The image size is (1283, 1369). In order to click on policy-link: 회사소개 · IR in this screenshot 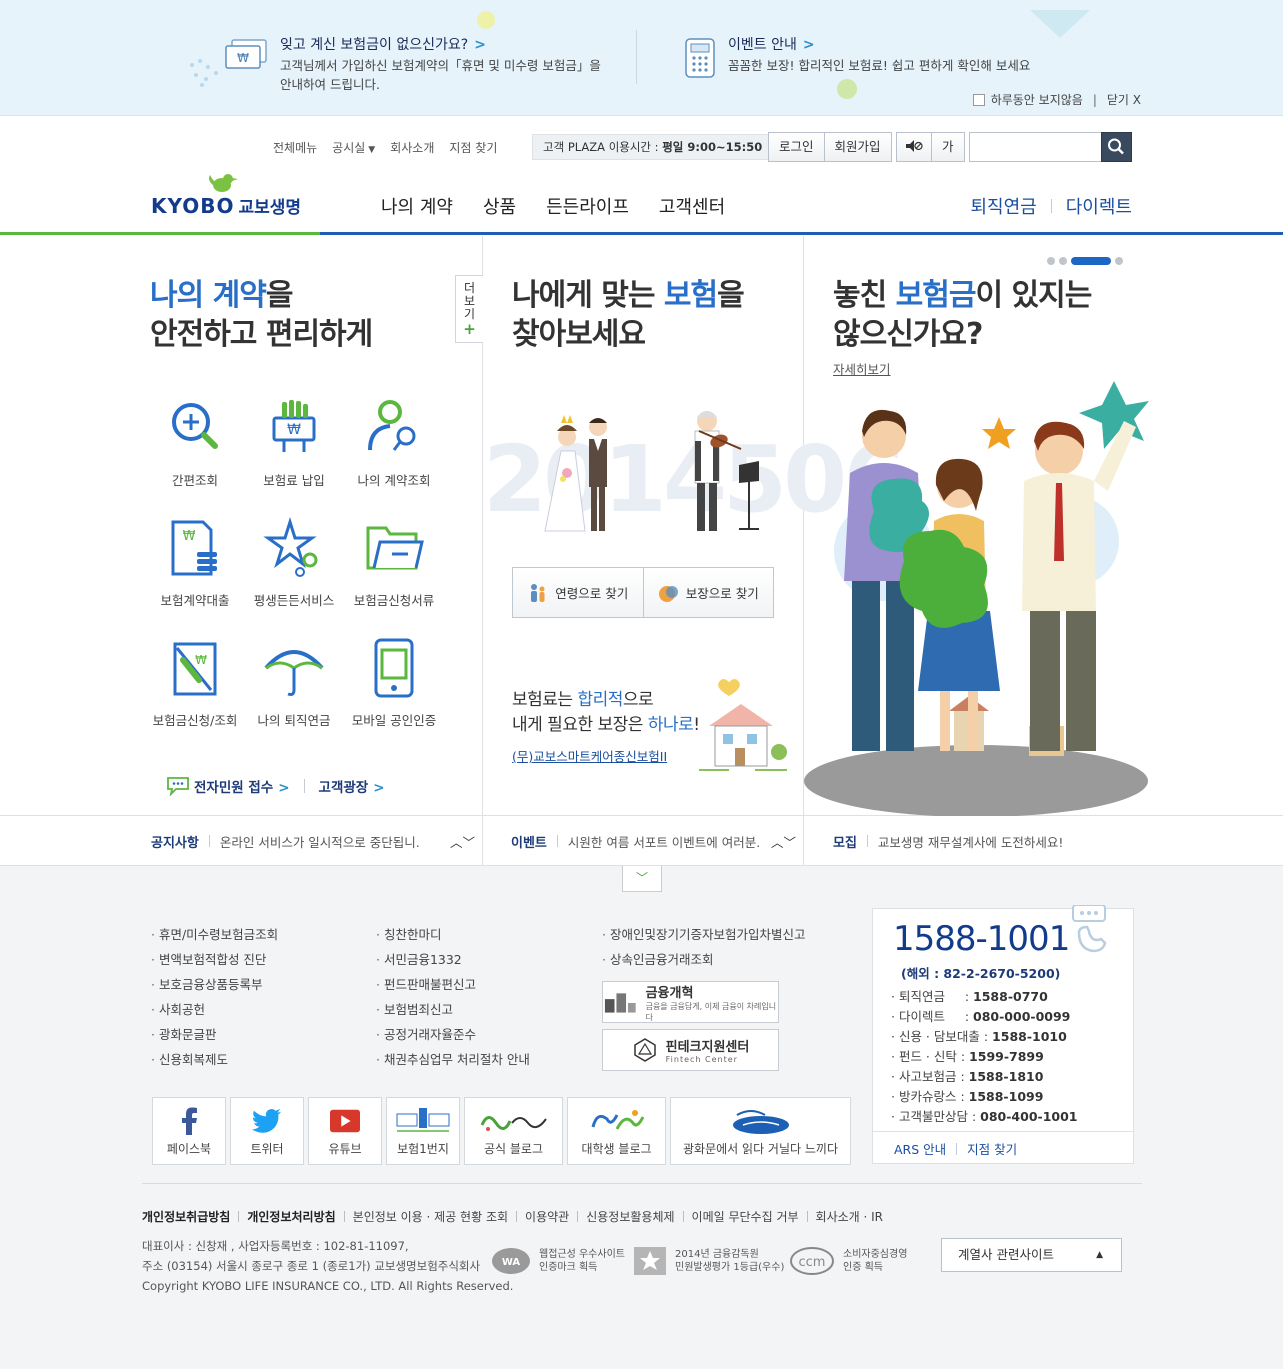, I will do `click(849, 1216)`.